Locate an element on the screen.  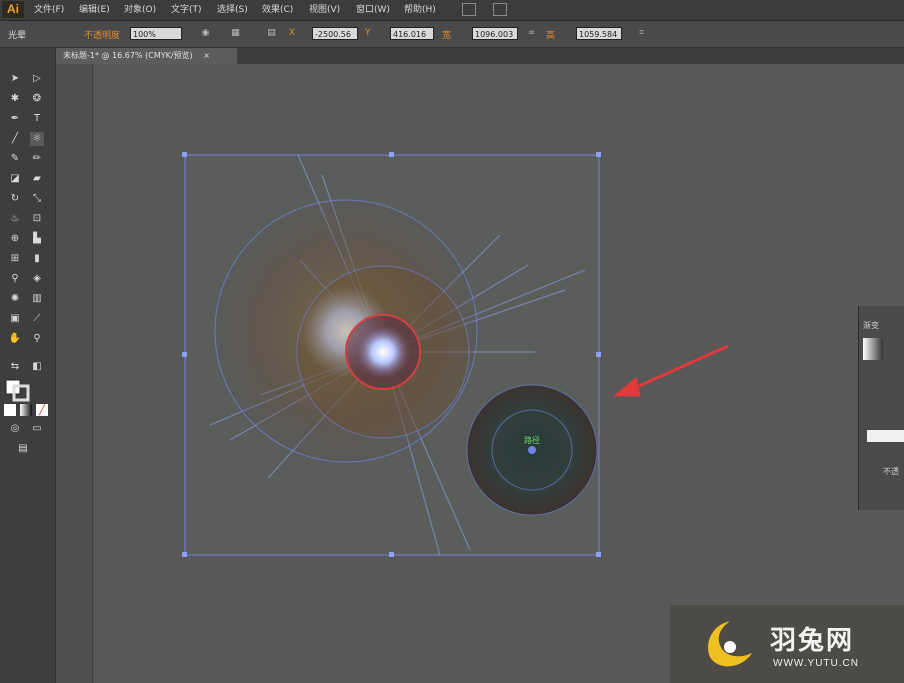
watermark-logo-icon is located at coordinates (730, 644).